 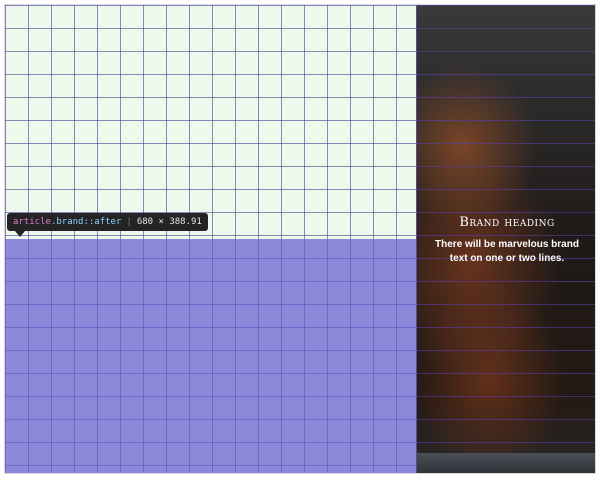 I want to click on tooltip-dimensions: 680 × 388.91, so click(x=169, y=222).